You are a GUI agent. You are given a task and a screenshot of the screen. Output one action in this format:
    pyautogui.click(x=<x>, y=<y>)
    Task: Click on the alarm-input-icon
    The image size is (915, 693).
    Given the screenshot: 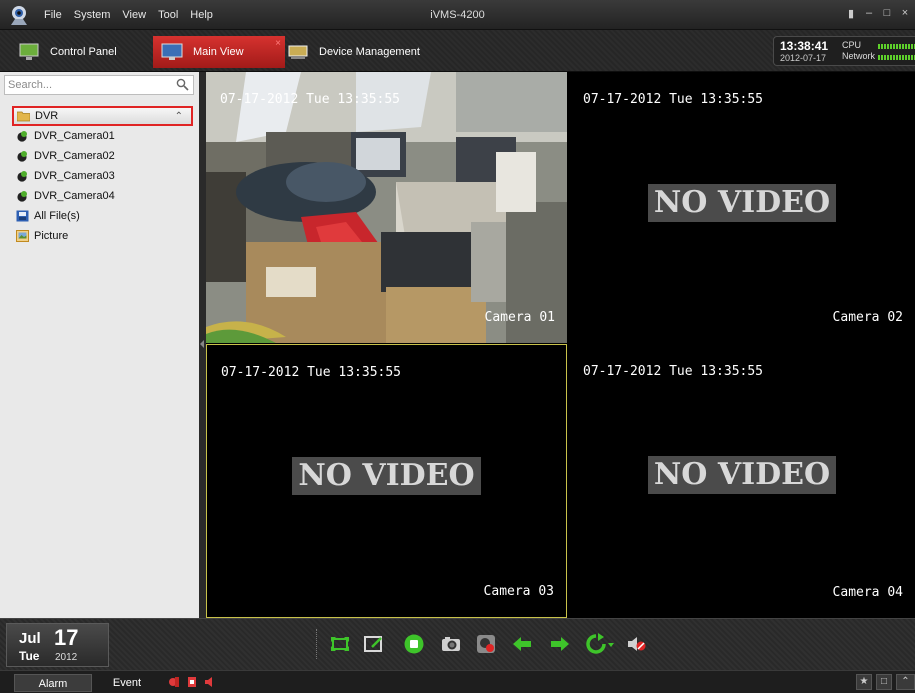 What is the action you would take?
    pyautogui.click(x=174, y=682)
    